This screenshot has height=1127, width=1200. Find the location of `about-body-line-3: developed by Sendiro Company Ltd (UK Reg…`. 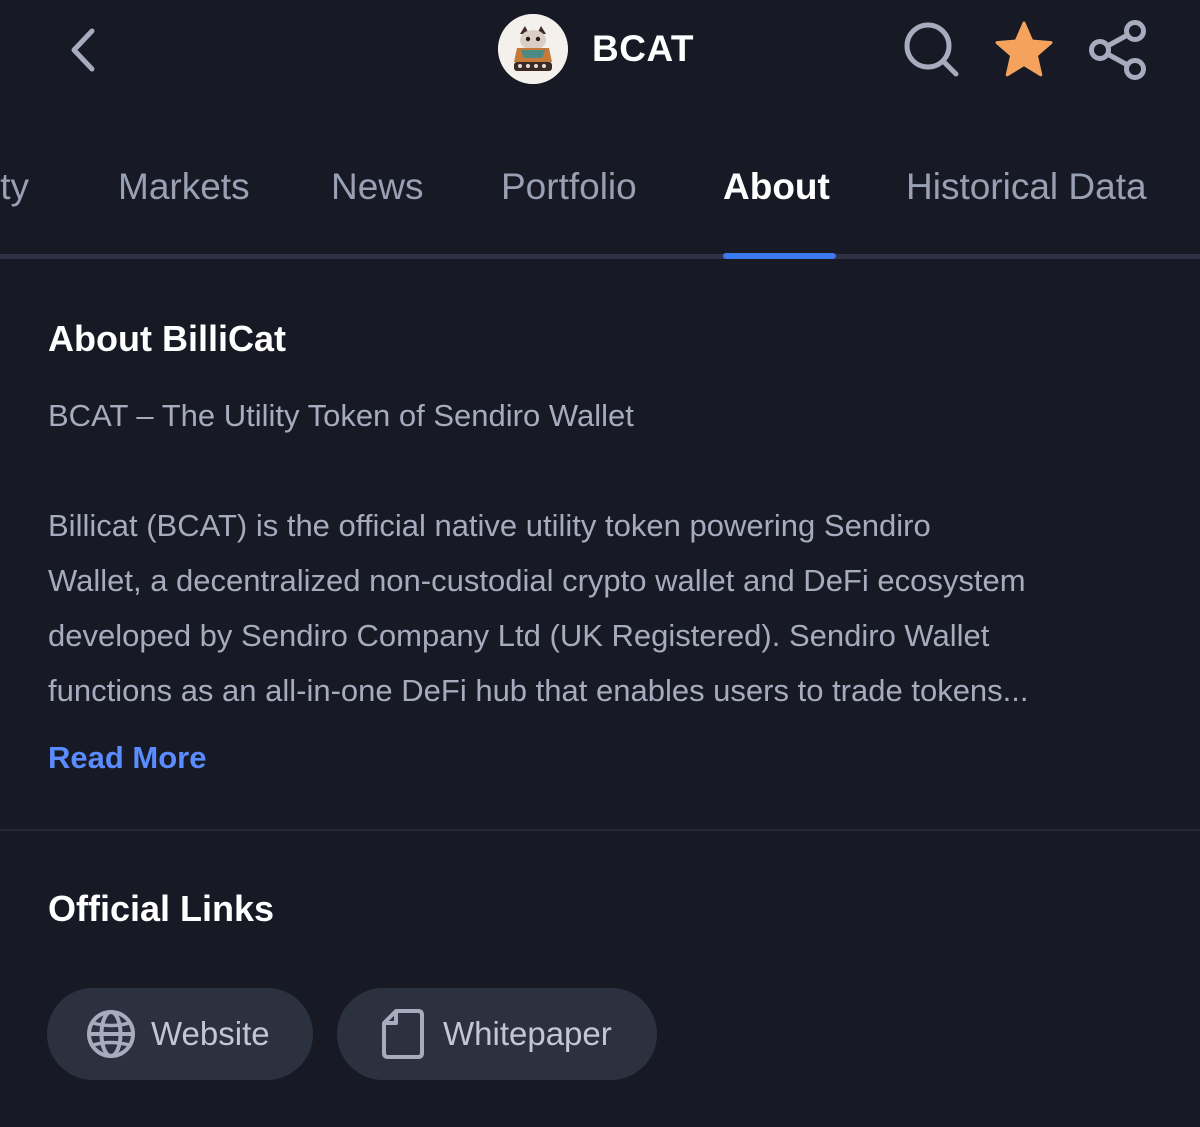

about-body-line-3: developed by Sendiro Company Ltd (UK Reg… is located at coordinates (519, 635).